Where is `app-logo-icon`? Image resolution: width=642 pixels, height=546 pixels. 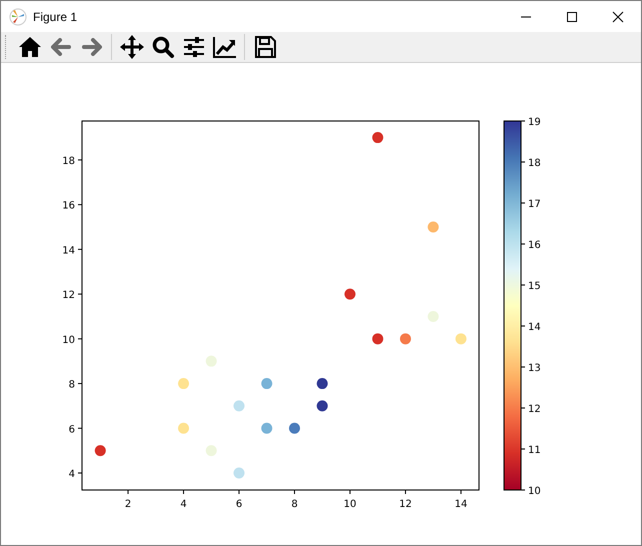
app-logo-icon is located at coordinates (18, 17).